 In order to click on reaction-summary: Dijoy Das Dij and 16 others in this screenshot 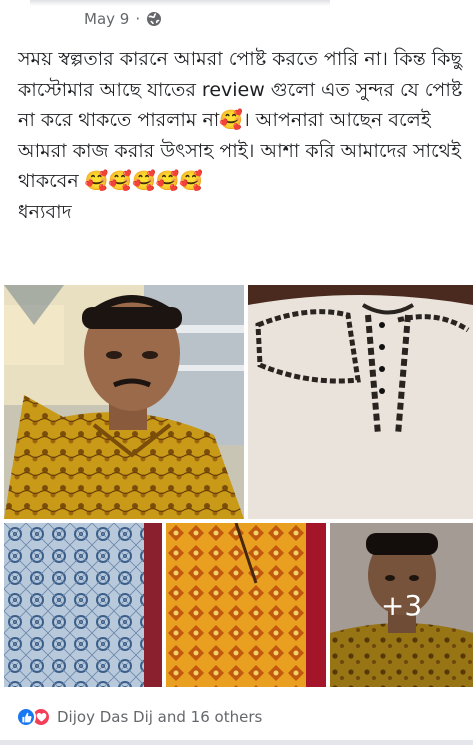, I will do `click(159, 717)`.